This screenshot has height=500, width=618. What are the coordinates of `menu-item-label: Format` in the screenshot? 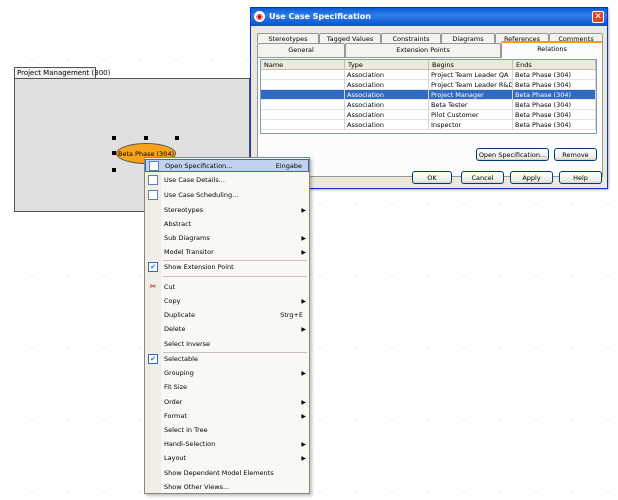 It's located at (175, 416).